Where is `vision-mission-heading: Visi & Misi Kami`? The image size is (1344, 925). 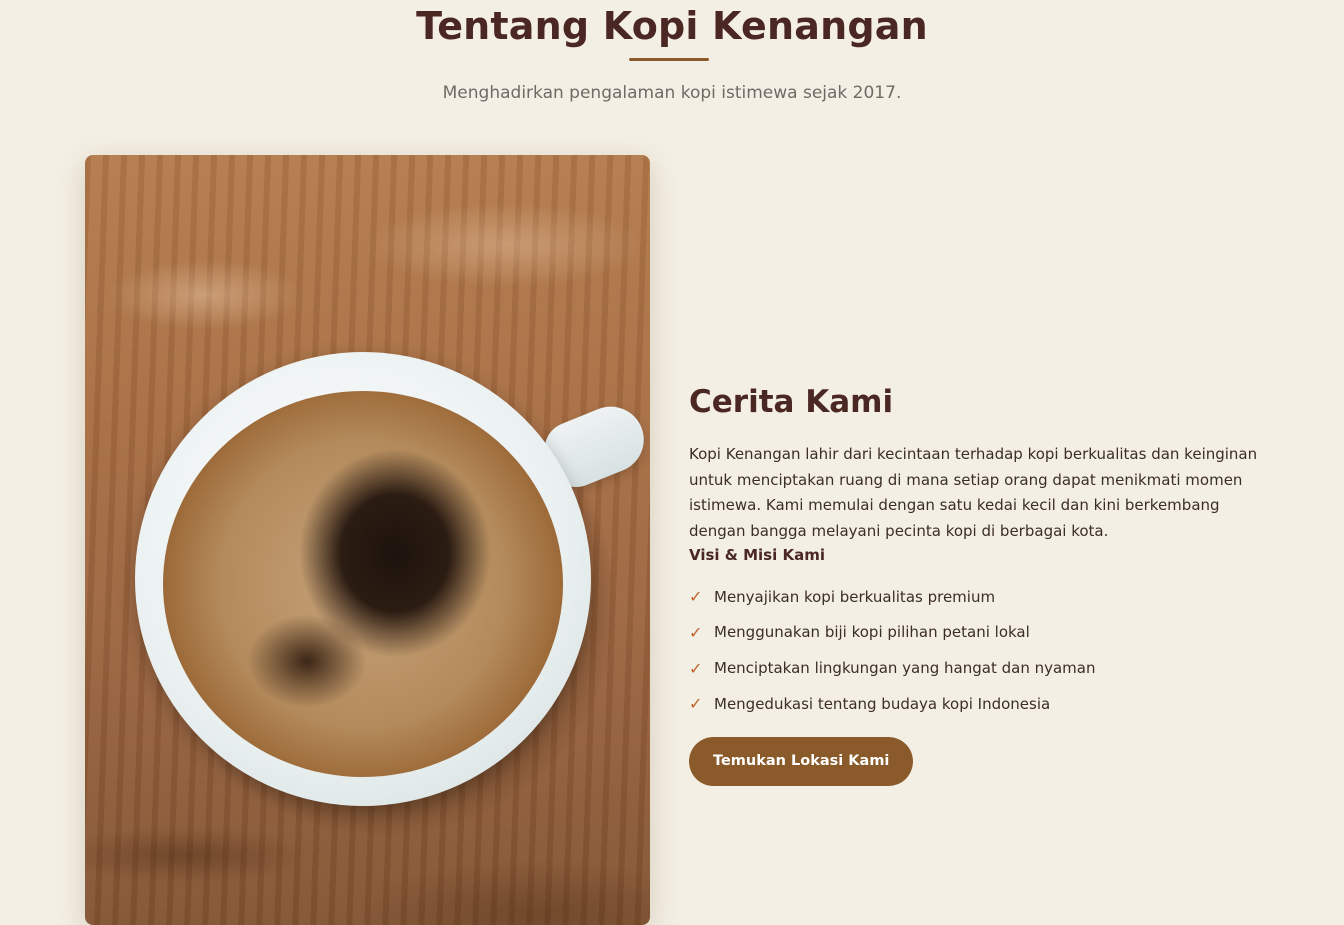 vision-mission-heading: Visi & Misi Kami is located at coordinates (757, 554).